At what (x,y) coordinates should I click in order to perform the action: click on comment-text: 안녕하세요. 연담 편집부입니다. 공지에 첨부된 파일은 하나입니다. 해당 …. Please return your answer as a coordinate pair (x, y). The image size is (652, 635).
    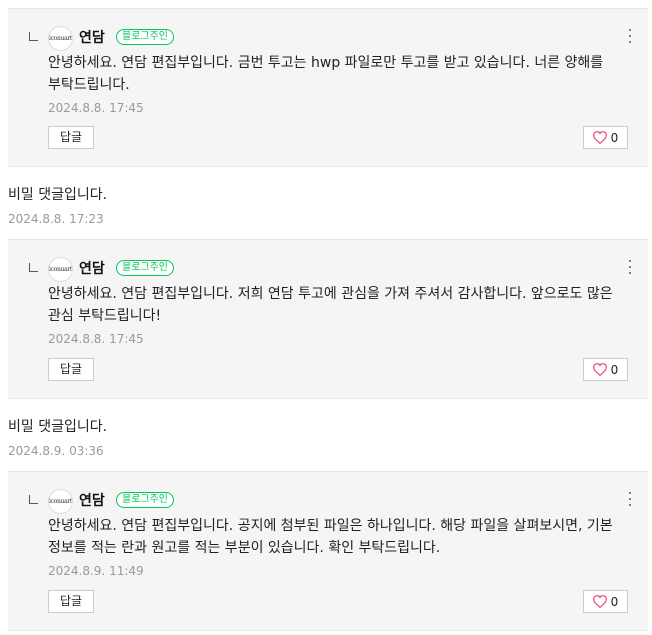
    Looking at the image, I should click on (330, 537).